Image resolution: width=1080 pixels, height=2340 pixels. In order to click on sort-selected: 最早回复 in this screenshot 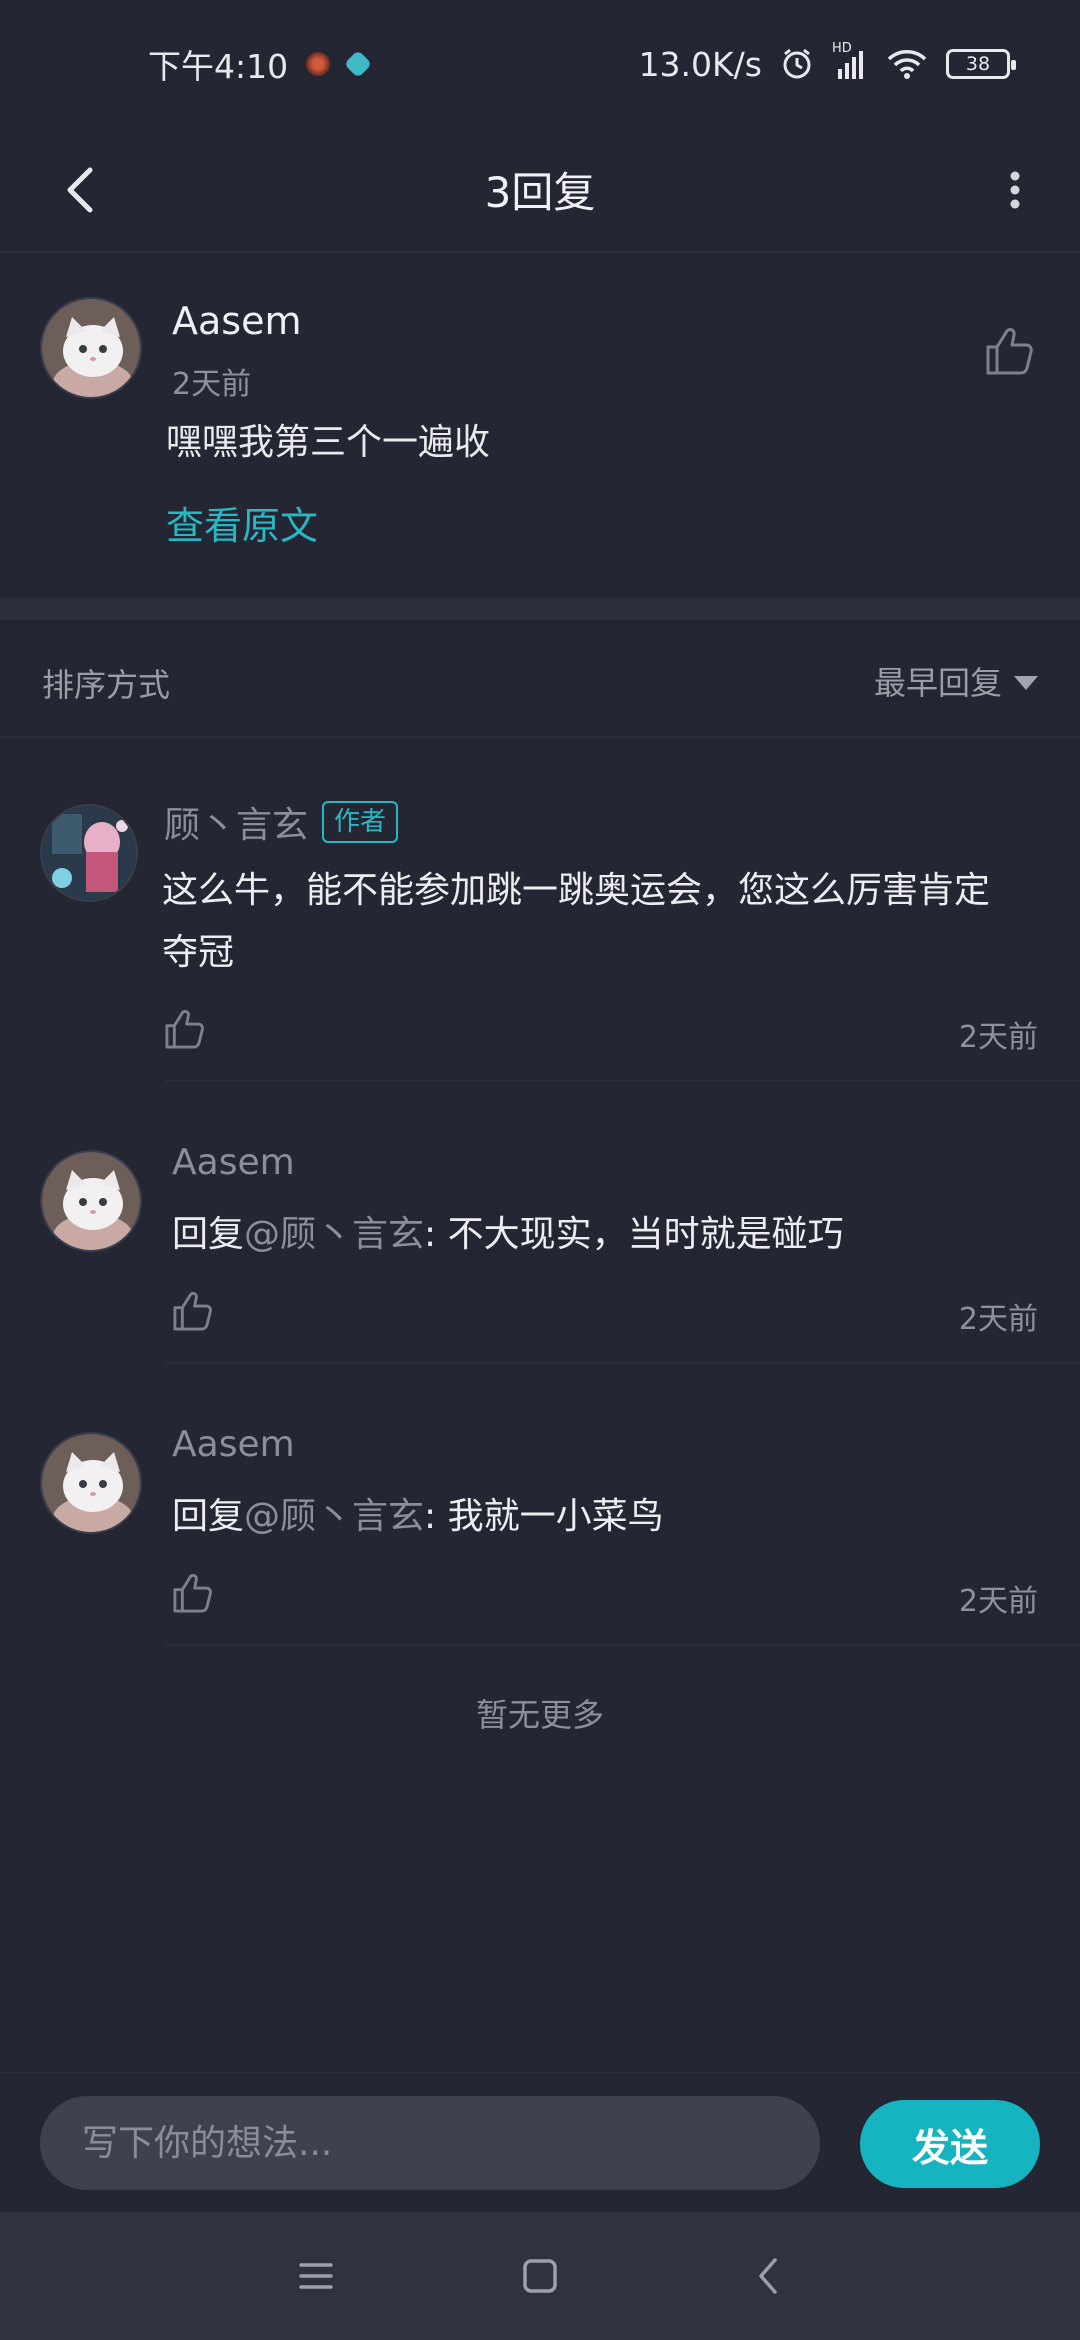, I will do `click(937, 683)`.